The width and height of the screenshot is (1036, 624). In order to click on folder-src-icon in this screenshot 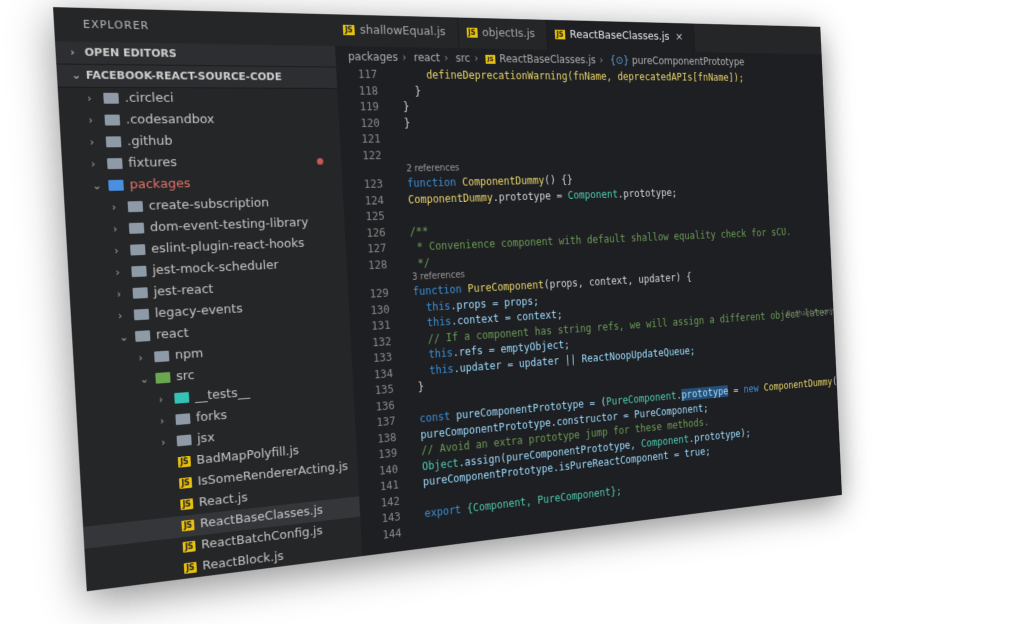, I will do `click(163, 377)`.